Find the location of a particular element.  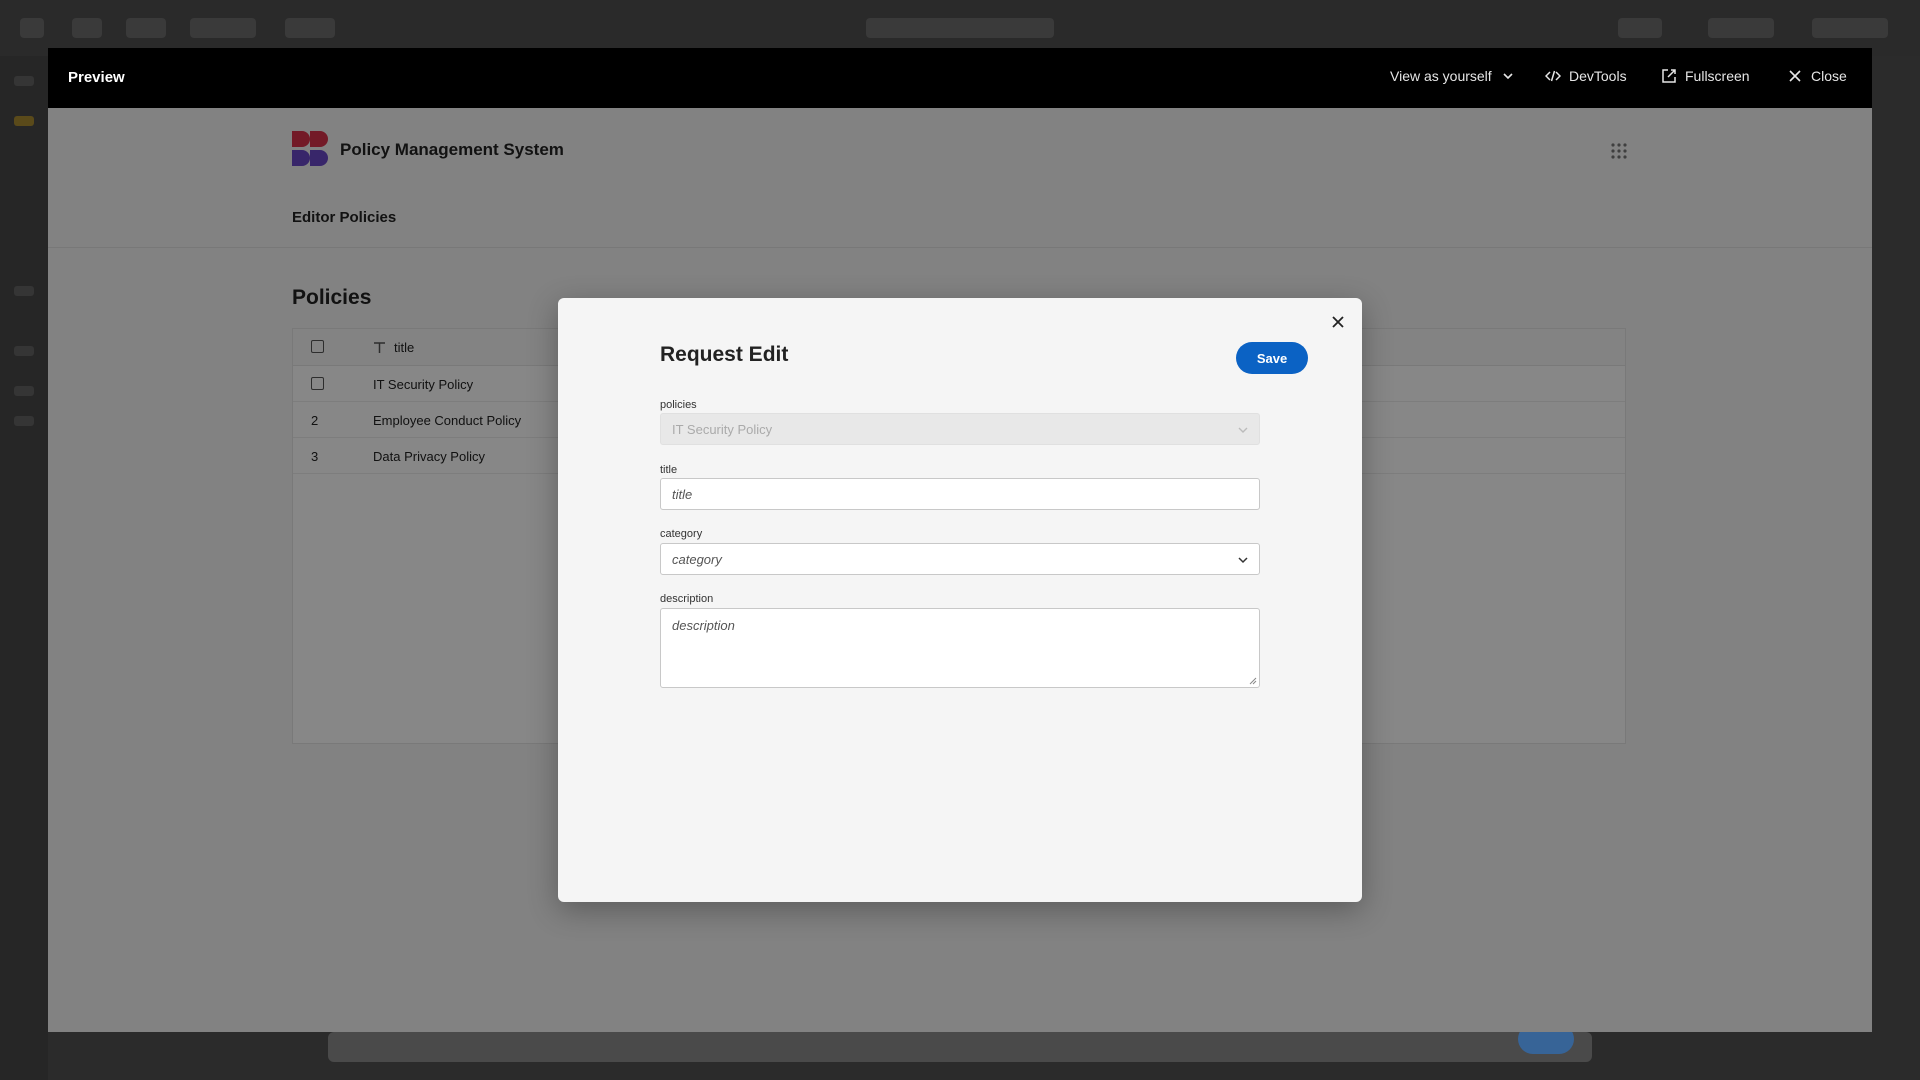

description-label: description is located at coordinates (687, 599).